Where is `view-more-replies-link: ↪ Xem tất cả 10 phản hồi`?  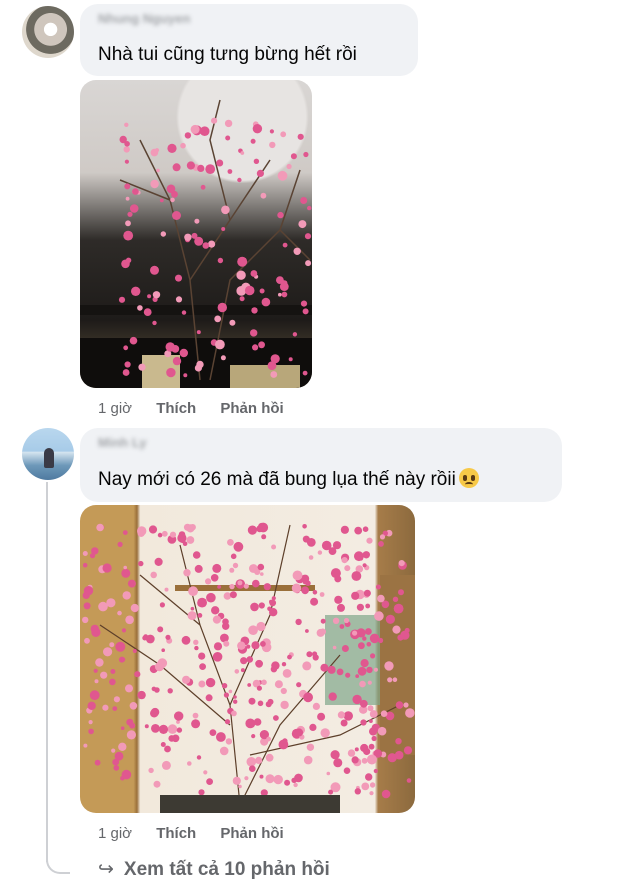
view-more-replies-link: ↪ Xem tất cả 10 phản hồi is located at coordinates (214, 869).